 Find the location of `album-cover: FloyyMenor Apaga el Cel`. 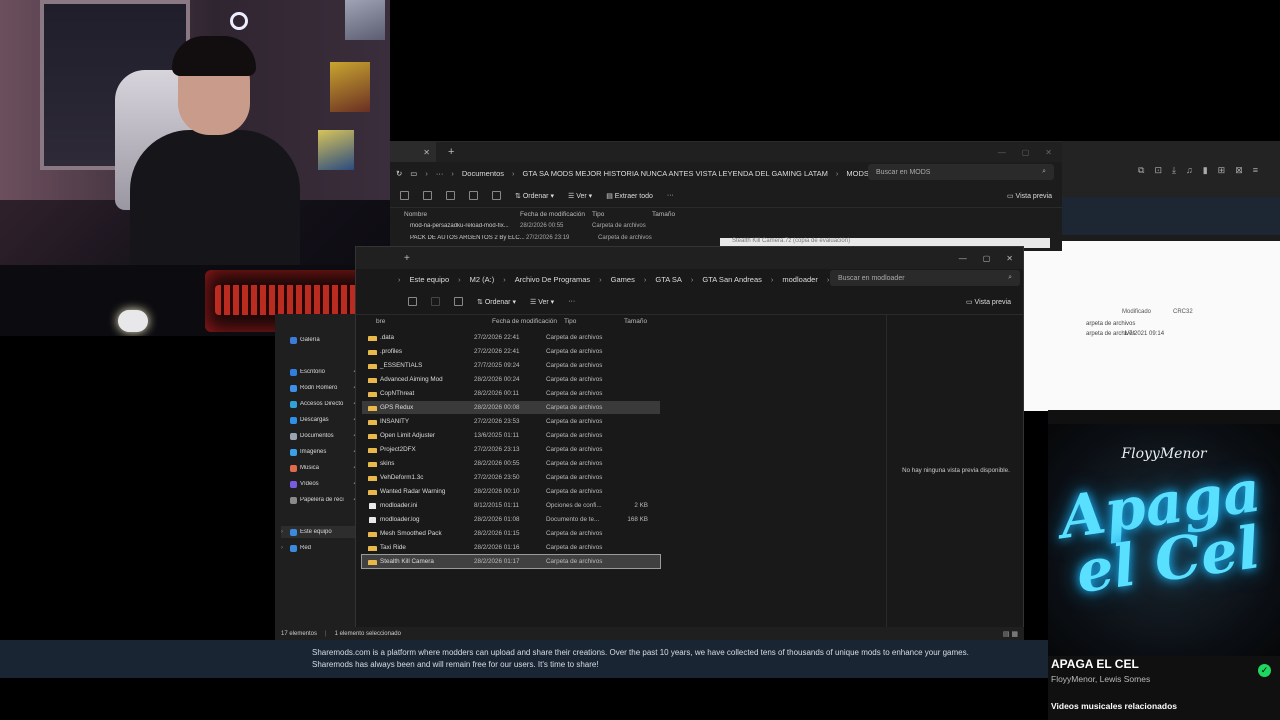

album-cover: FloyyMenor Apaga el Cel is located at coordinates (1164, 540).